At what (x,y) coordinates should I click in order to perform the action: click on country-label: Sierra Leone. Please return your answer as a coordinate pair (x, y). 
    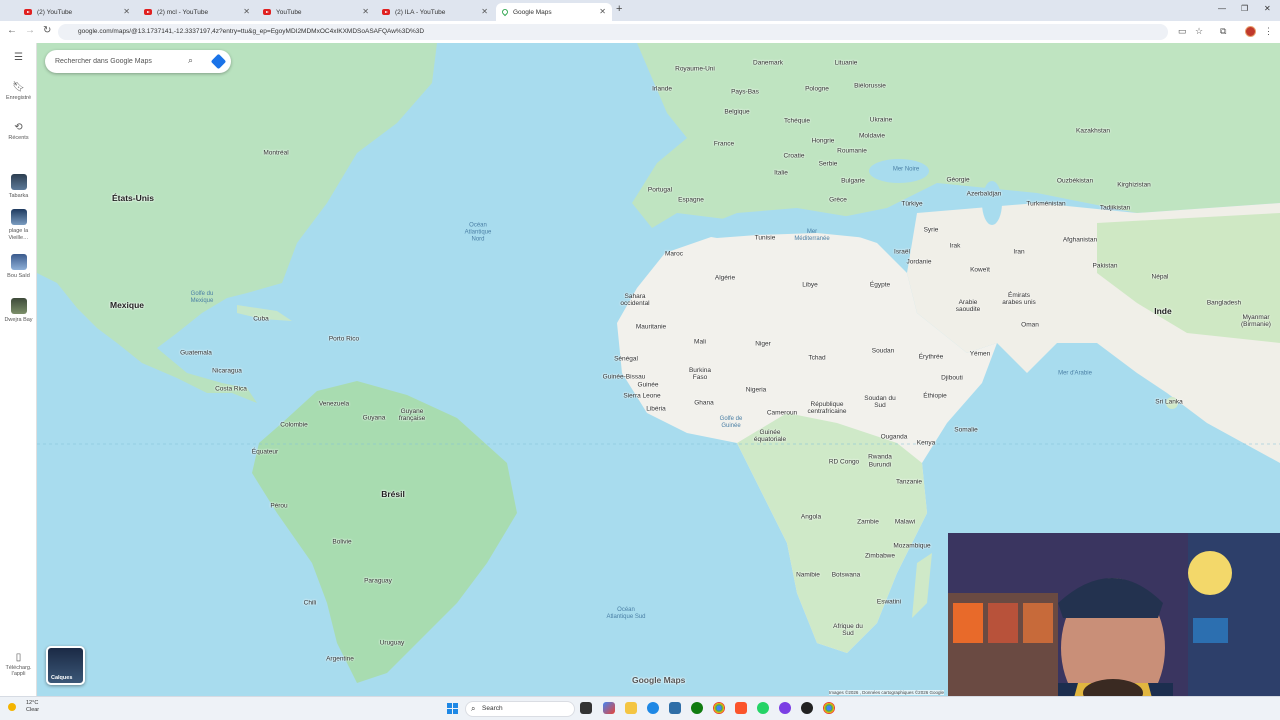
    Looking at the image, I should click on (641, 396).